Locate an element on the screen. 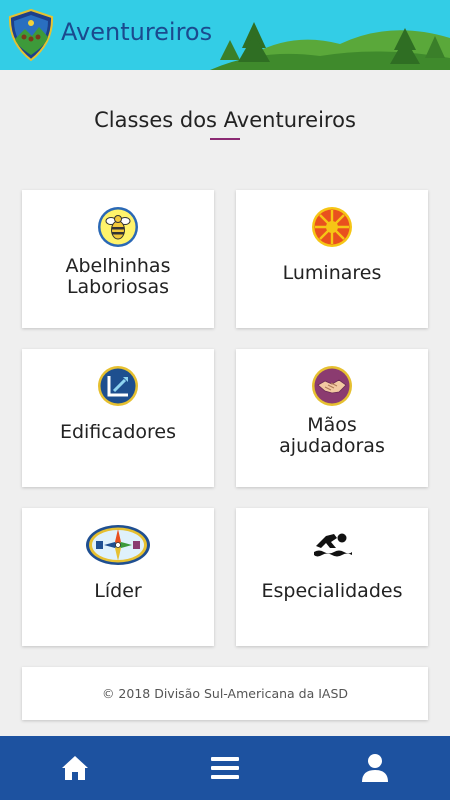 Image resolution: width=450 pixels, height=800 pixels. user-icon is located at coordinates (375, 768).